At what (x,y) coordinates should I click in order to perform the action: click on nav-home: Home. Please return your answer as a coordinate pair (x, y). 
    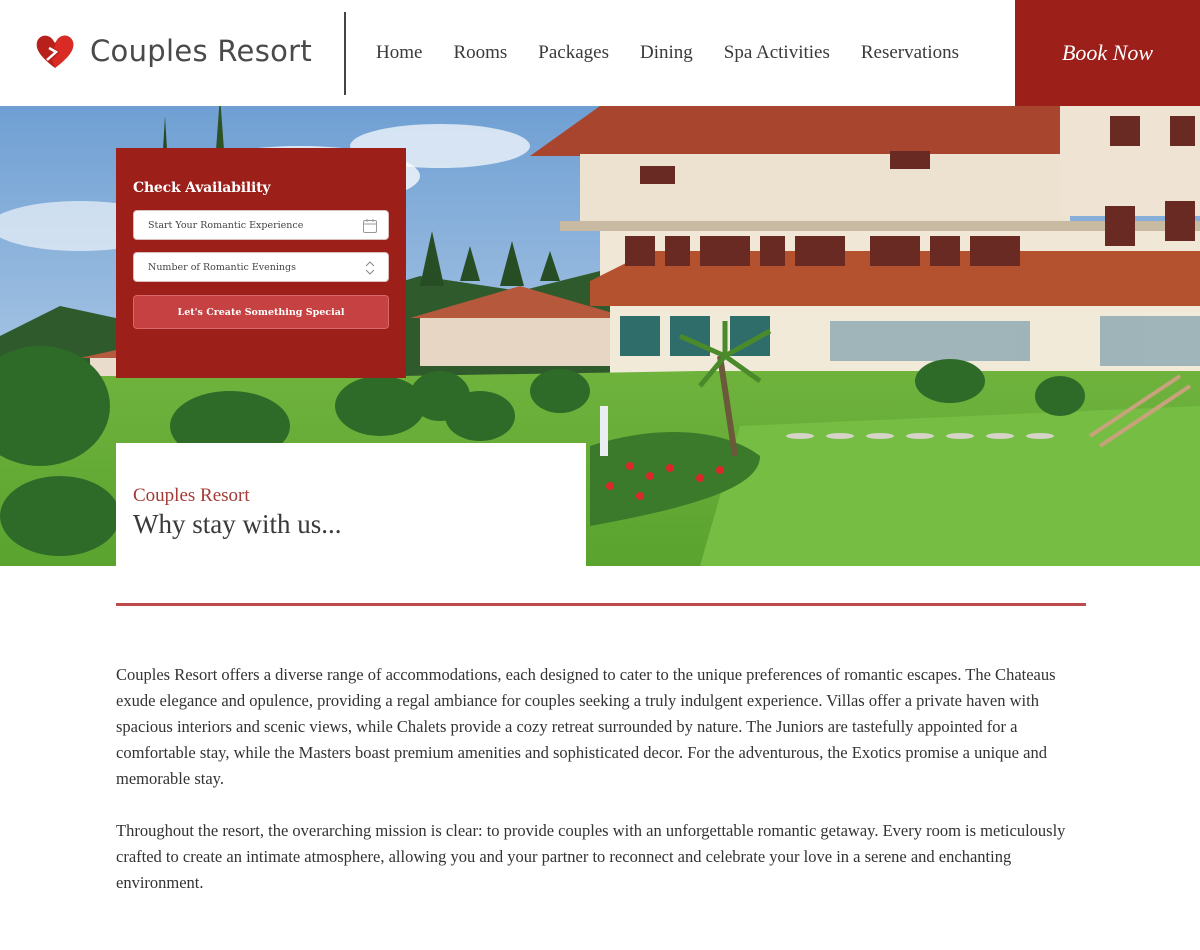
    Looking at the image, I should click on (399, 53).